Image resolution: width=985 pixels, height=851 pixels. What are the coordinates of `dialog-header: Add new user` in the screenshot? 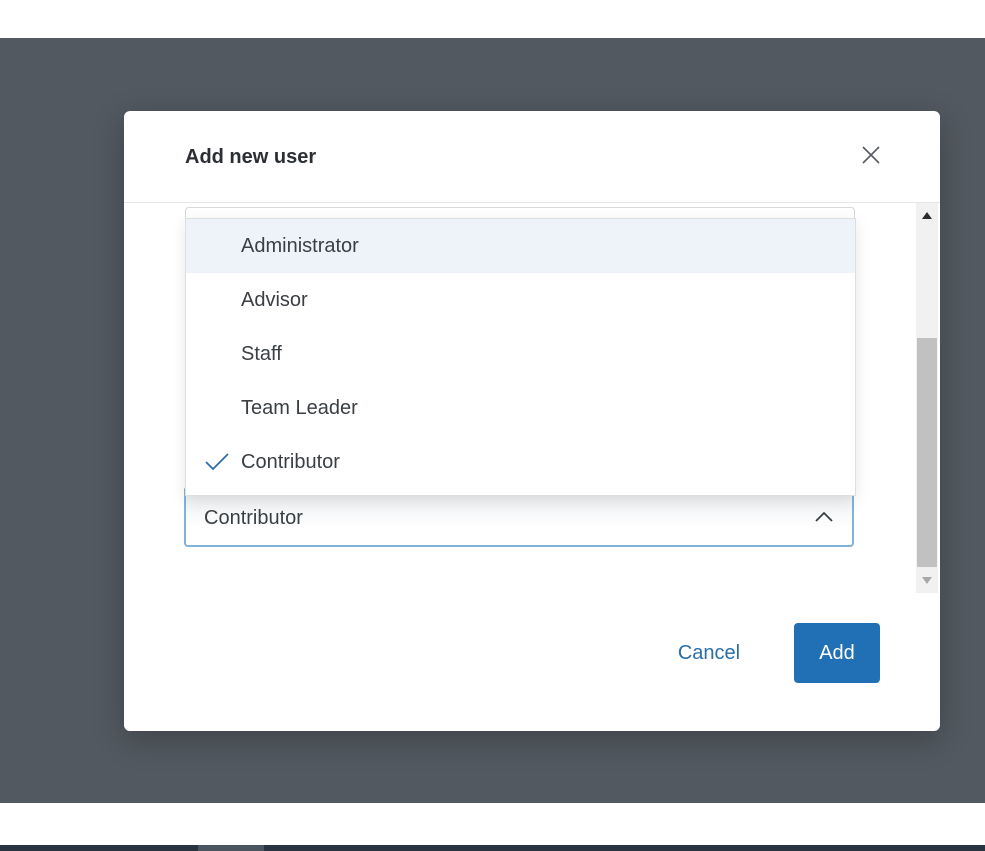 It's located at (532, 157).